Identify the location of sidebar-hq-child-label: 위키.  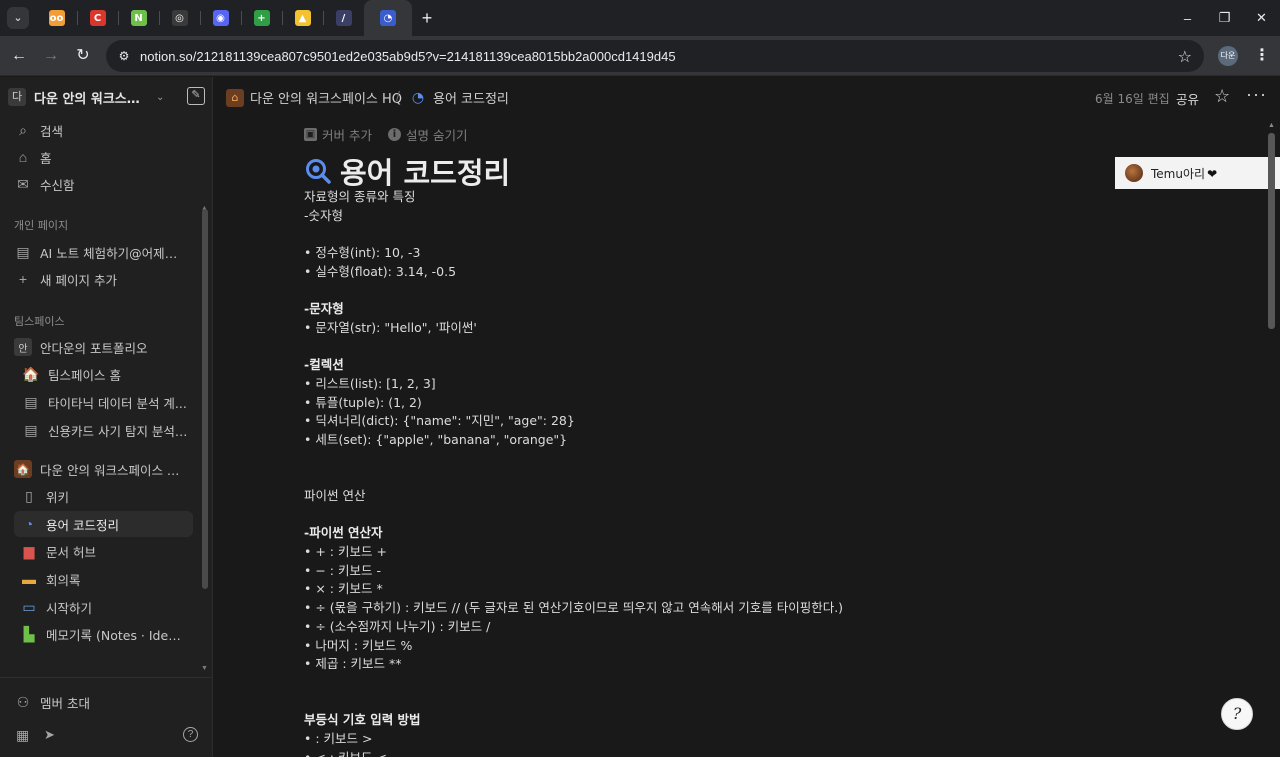
(58, 497).